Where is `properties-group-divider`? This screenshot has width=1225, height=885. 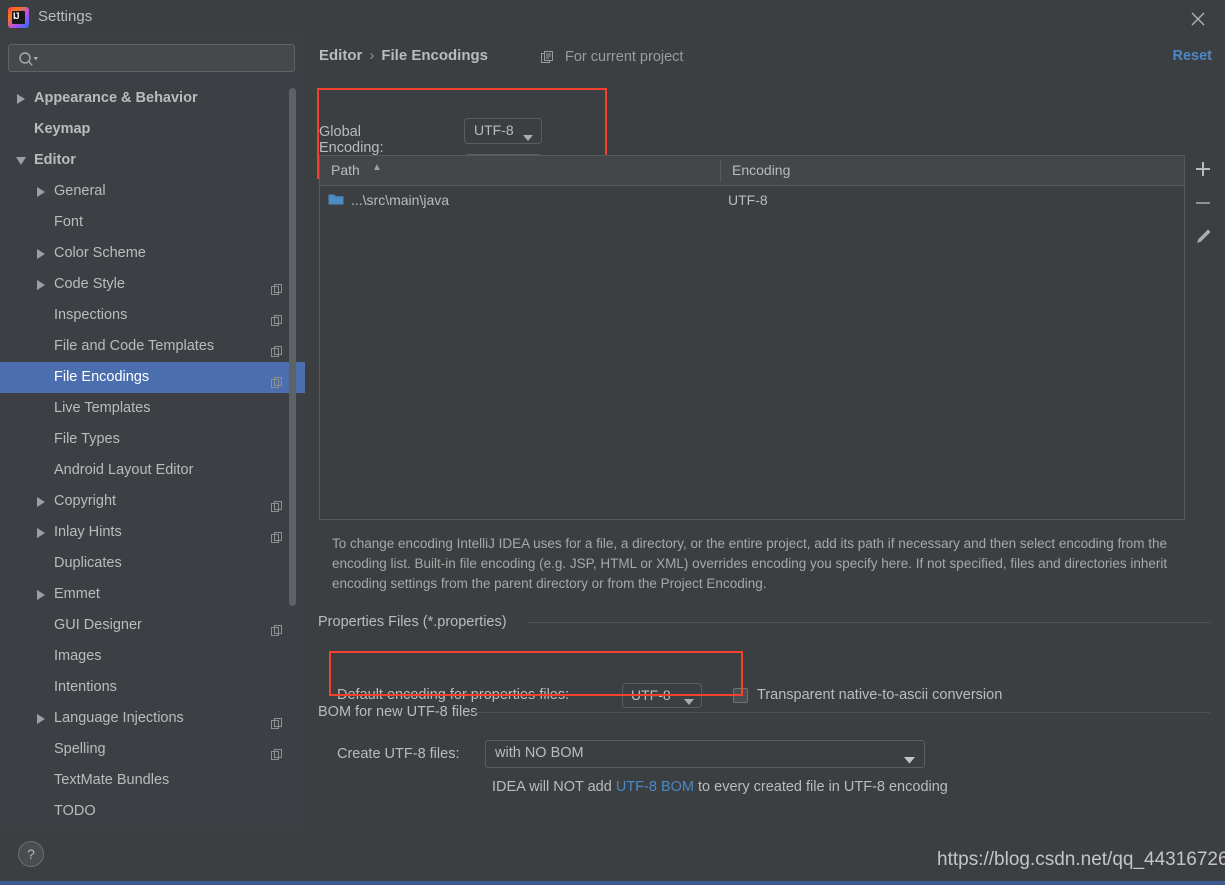 properties-group-divider is located at coordinates (869, 622).